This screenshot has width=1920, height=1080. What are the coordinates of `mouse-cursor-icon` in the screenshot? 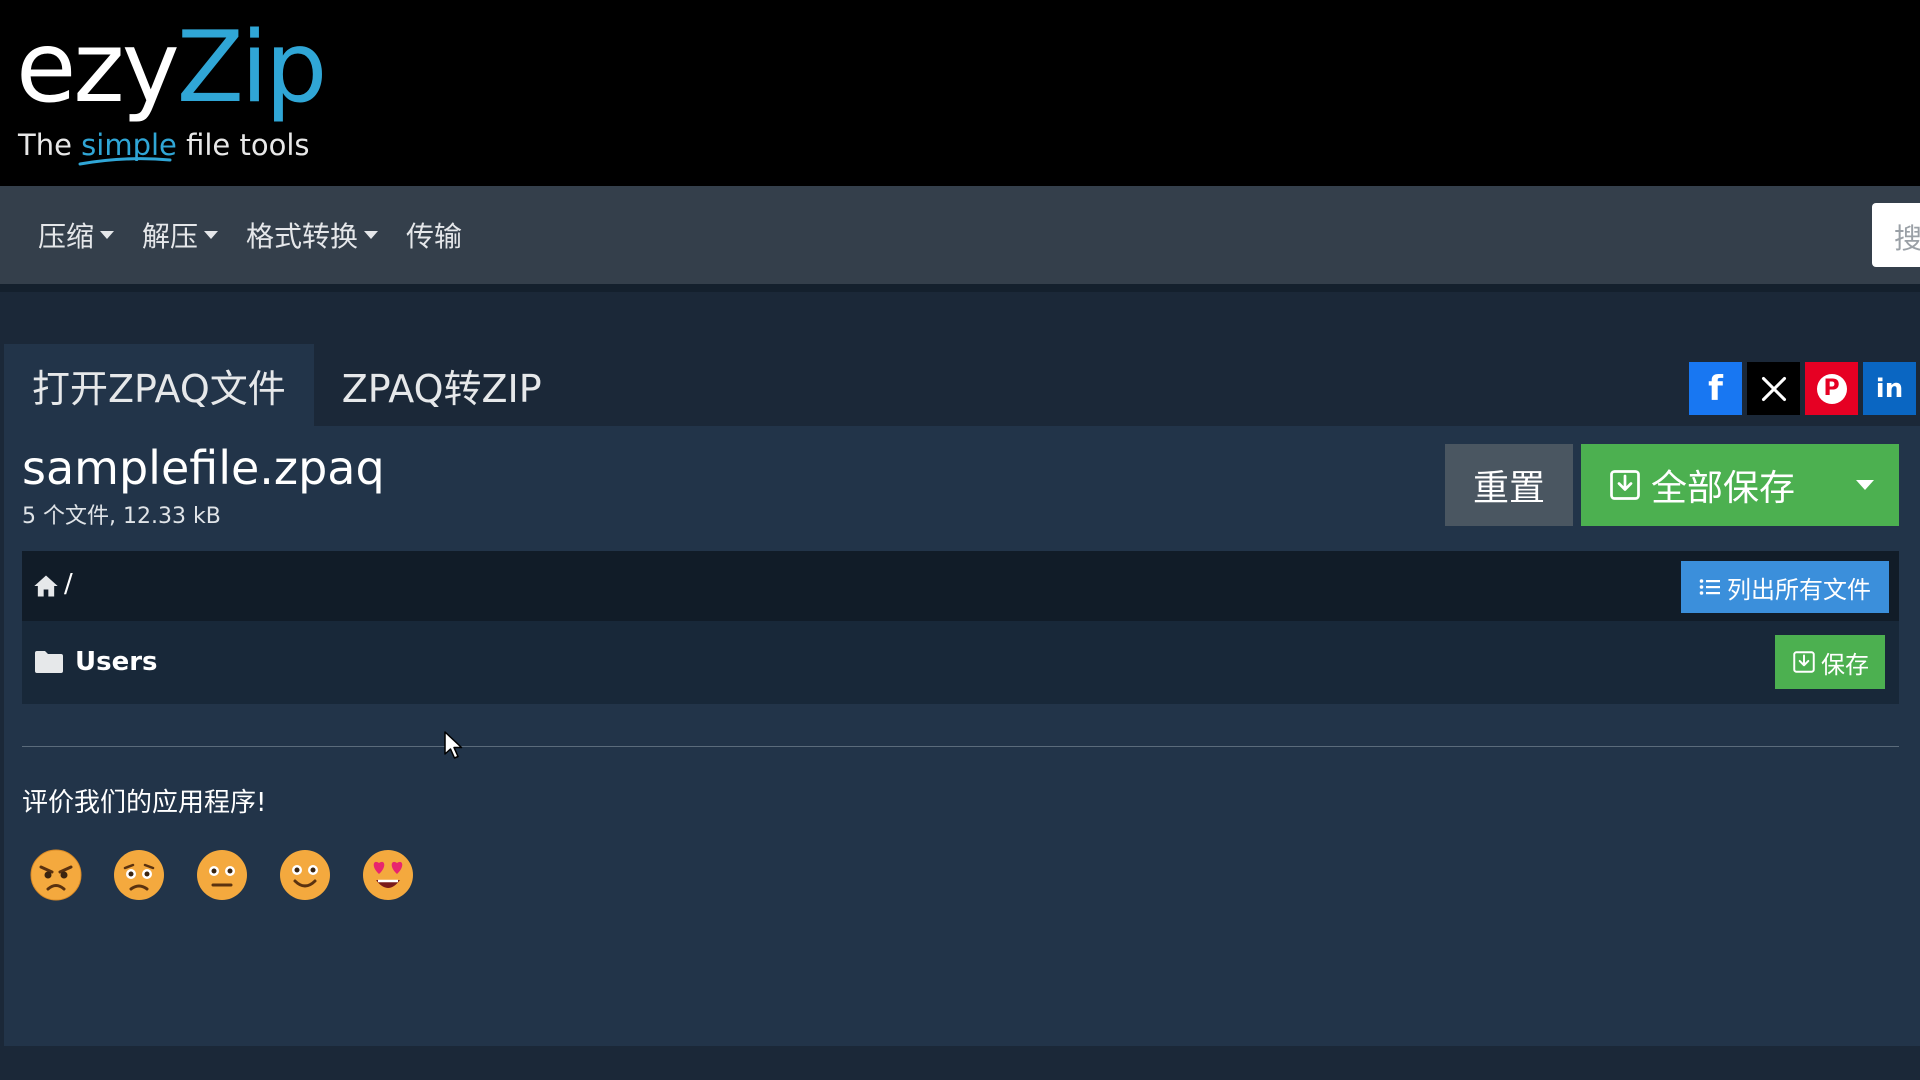 It's located at (453, 745).